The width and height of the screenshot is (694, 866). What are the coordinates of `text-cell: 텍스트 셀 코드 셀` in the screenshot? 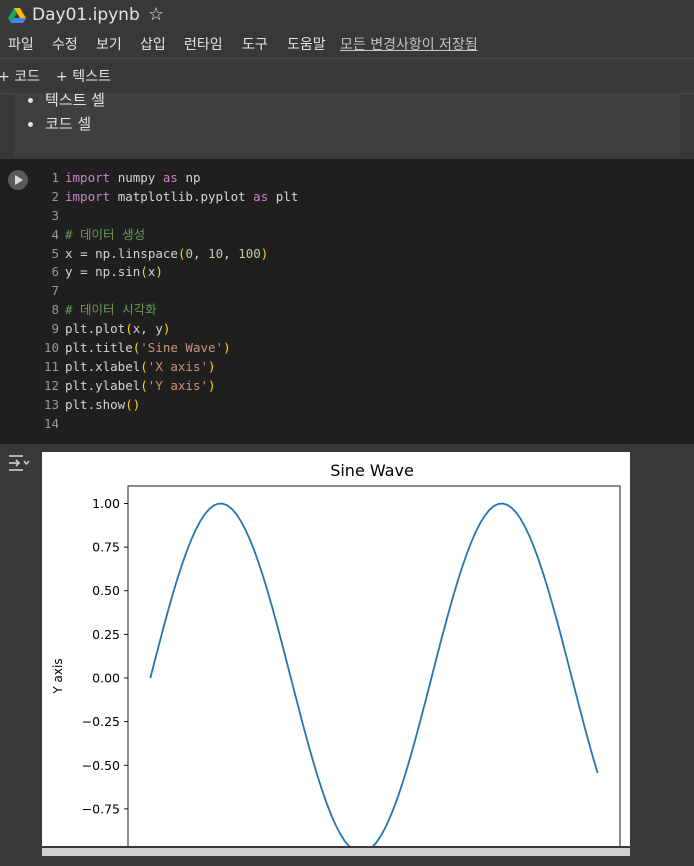 It's located at (347, 124).